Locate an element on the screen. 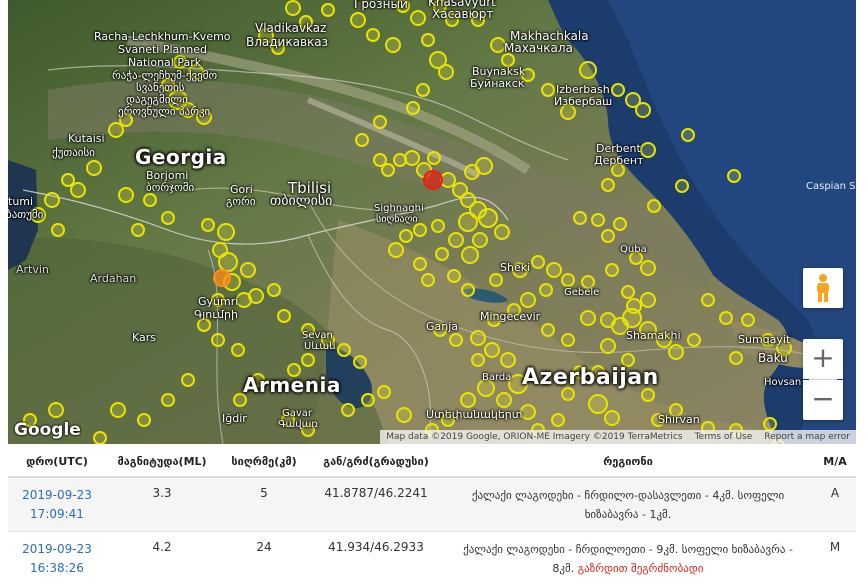  time-cell: 2019-09-23 17:09:41 is located at coordinates (57, 504).